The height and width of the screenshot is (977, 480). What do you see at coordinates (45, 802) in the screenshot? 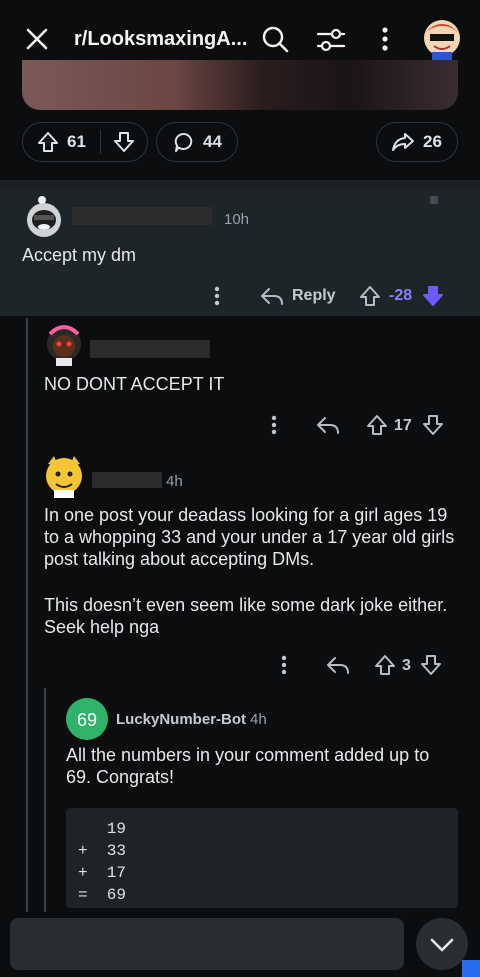
I see `thread-line-nested` at bounding box center [45, 802].